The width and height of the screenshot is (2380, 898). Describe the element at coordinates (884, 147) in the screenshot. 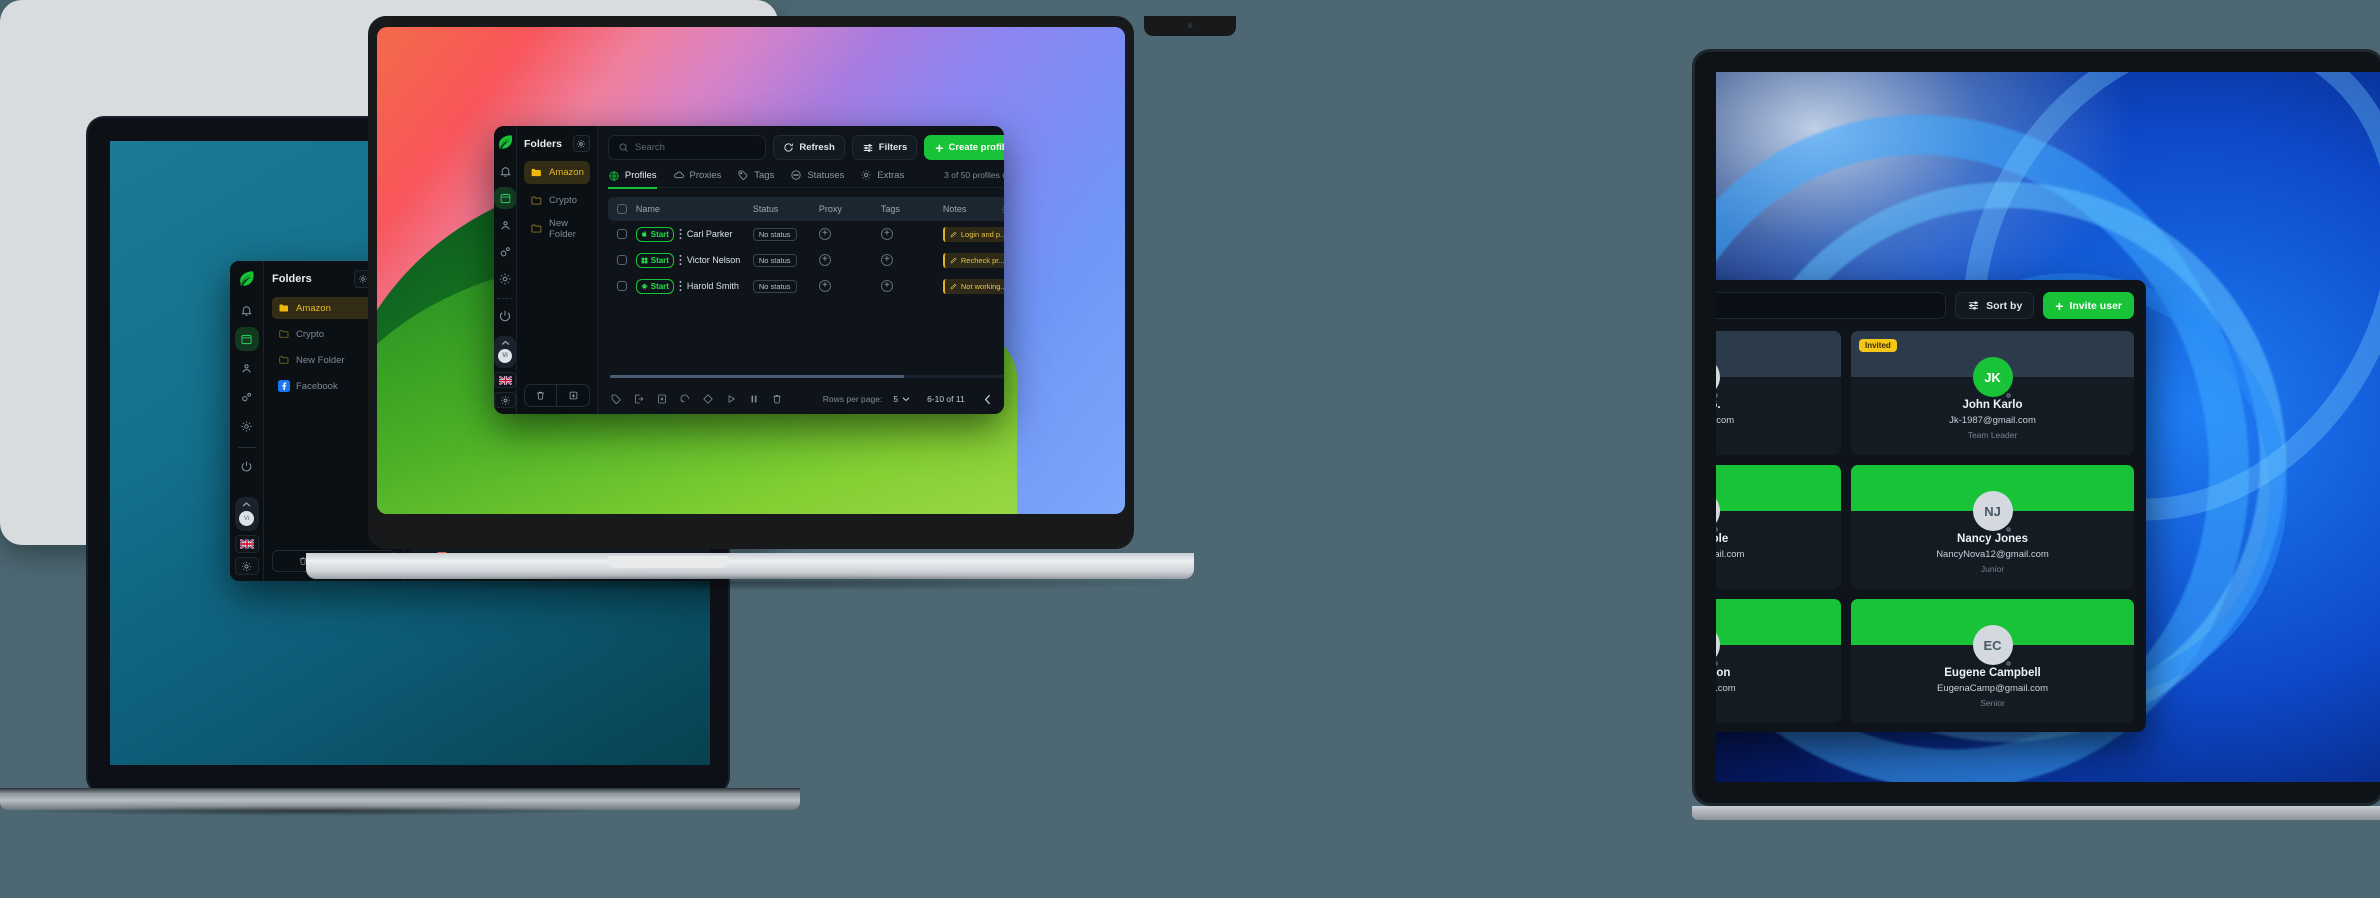

I see `filters-button: Filters` at that location.